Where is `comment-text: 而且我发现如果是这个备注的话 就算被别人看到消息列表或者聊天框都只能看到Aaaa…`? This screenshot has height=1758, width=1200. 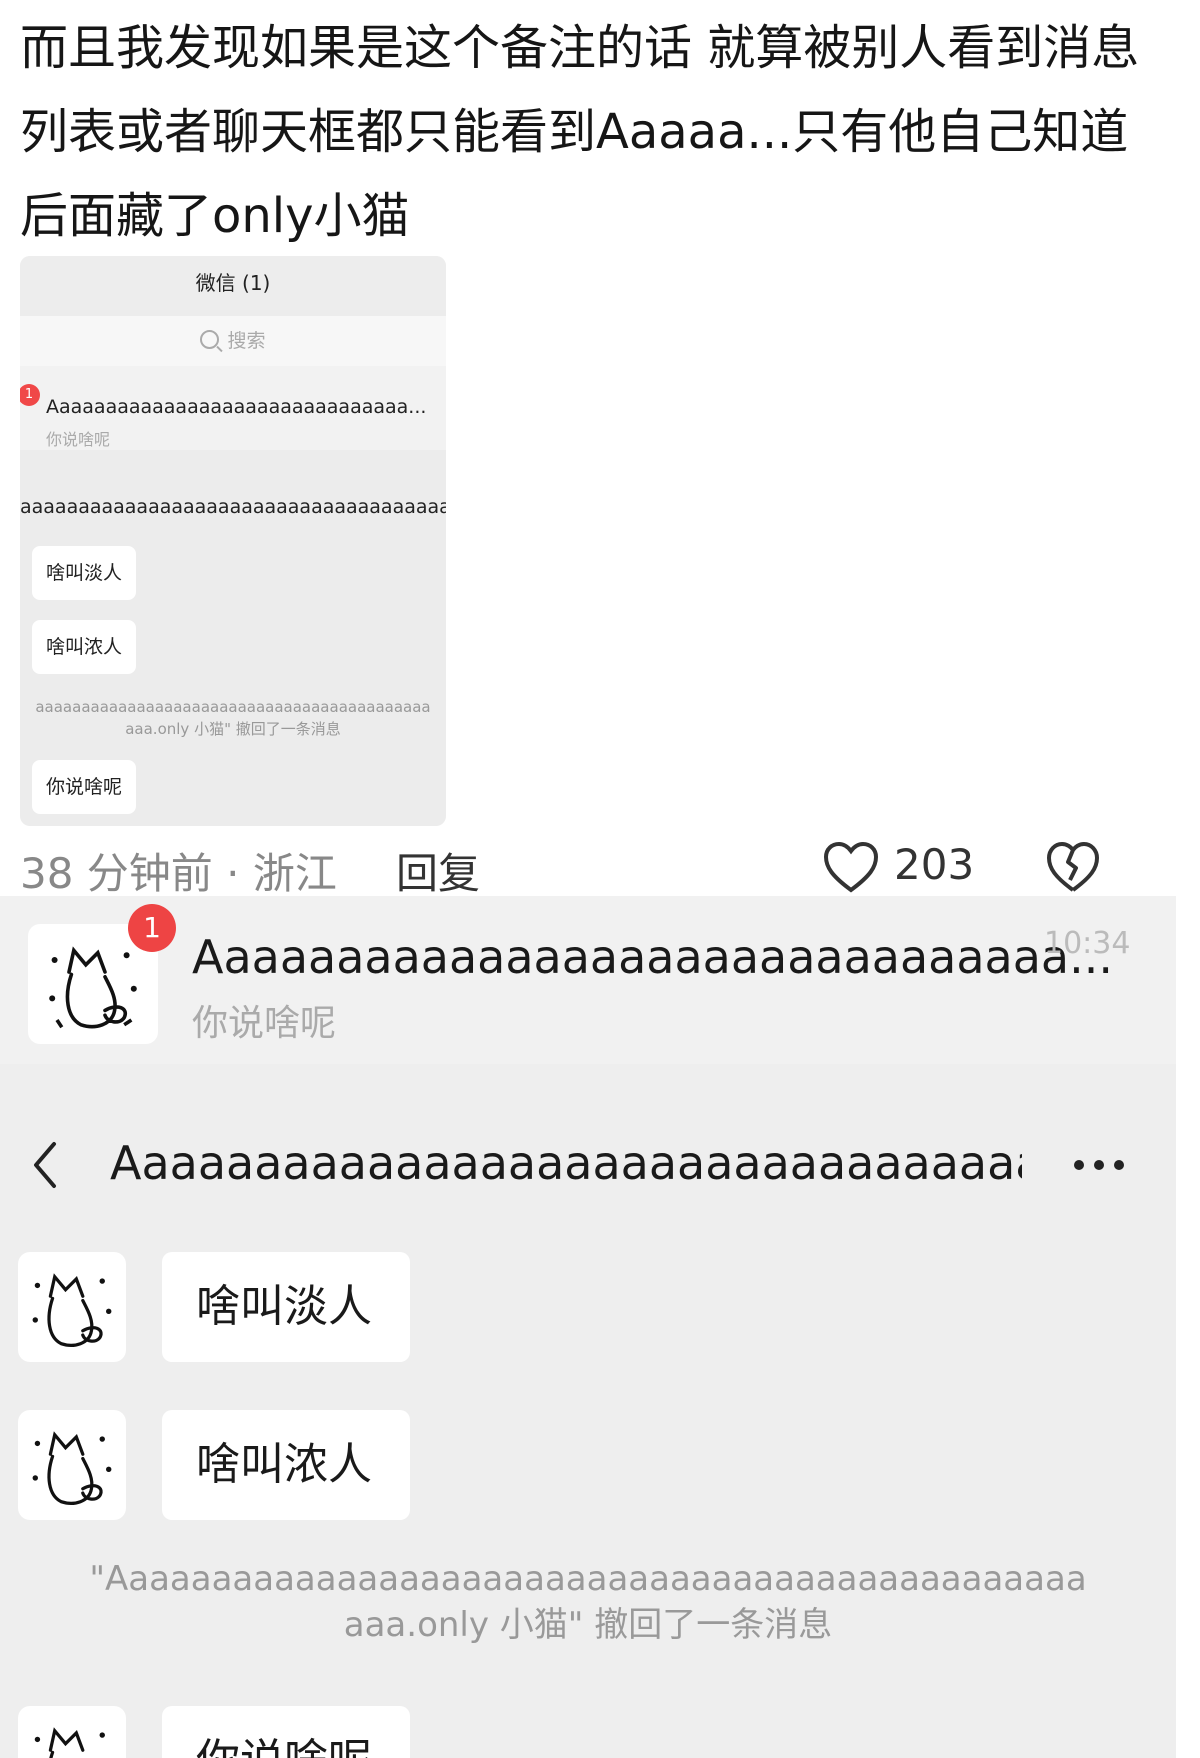
comment-text: 而且我发现如果是这个备注的话 就算被别人看到消息列表或者聊天框都只能看到Aaaa… is located at coordinates (580, 132).